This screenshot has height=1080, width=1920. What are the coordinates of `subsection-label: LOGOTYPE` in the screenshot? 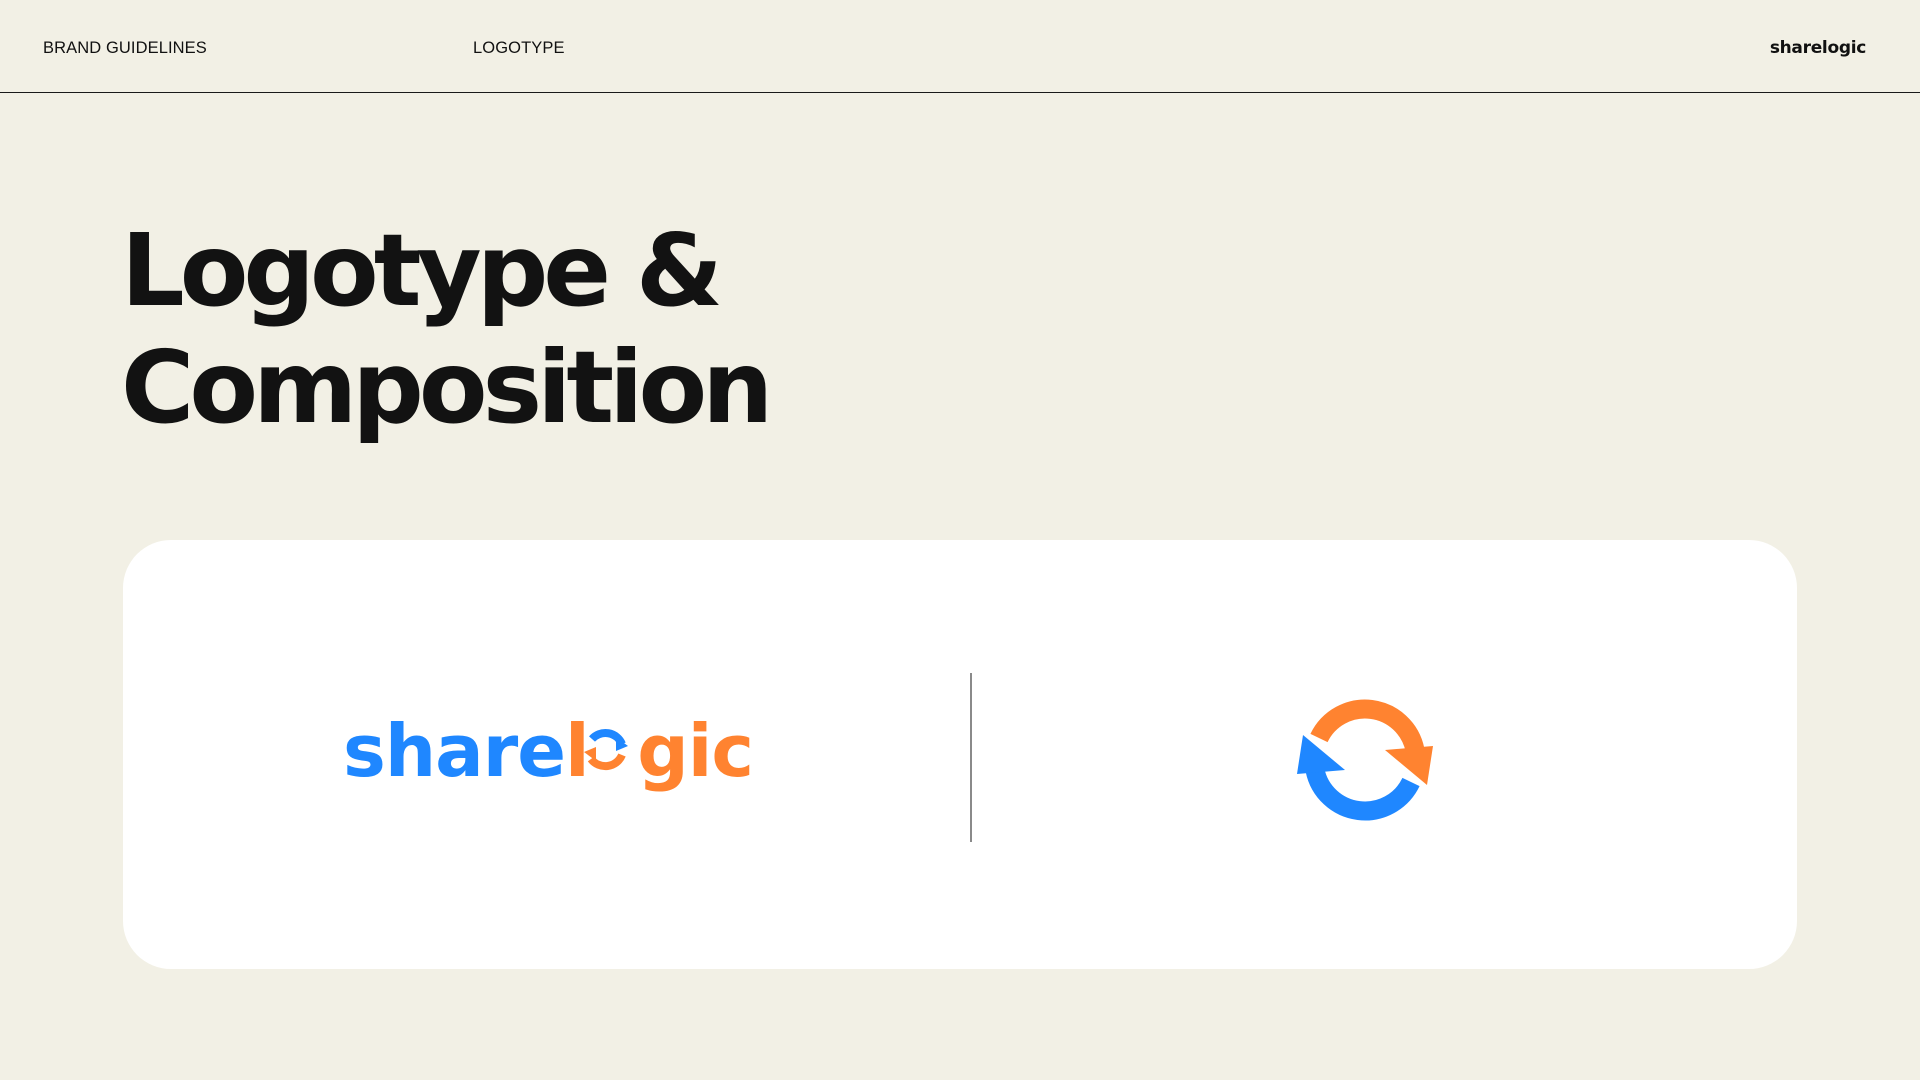 It's located at (519, 48).